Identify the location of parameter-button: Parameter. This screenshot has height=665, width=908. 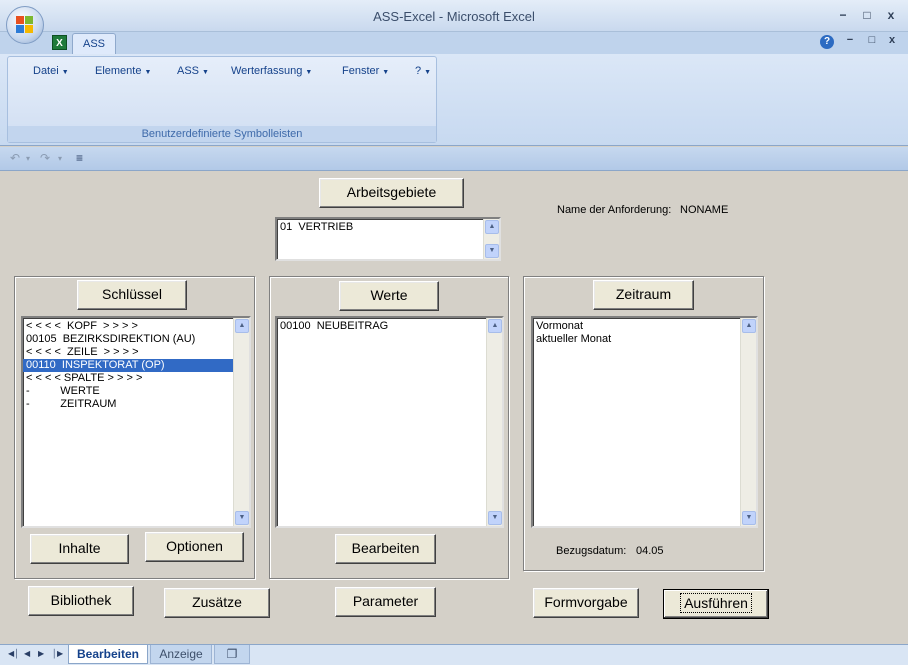
(385, 602).